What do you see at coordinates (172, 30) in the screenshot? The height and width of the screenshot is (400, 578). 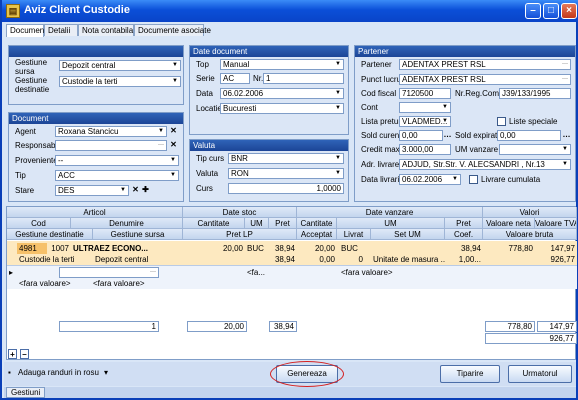 I see `tab-documente-asociate: Documente asociate` at bounding box center [172, 30].